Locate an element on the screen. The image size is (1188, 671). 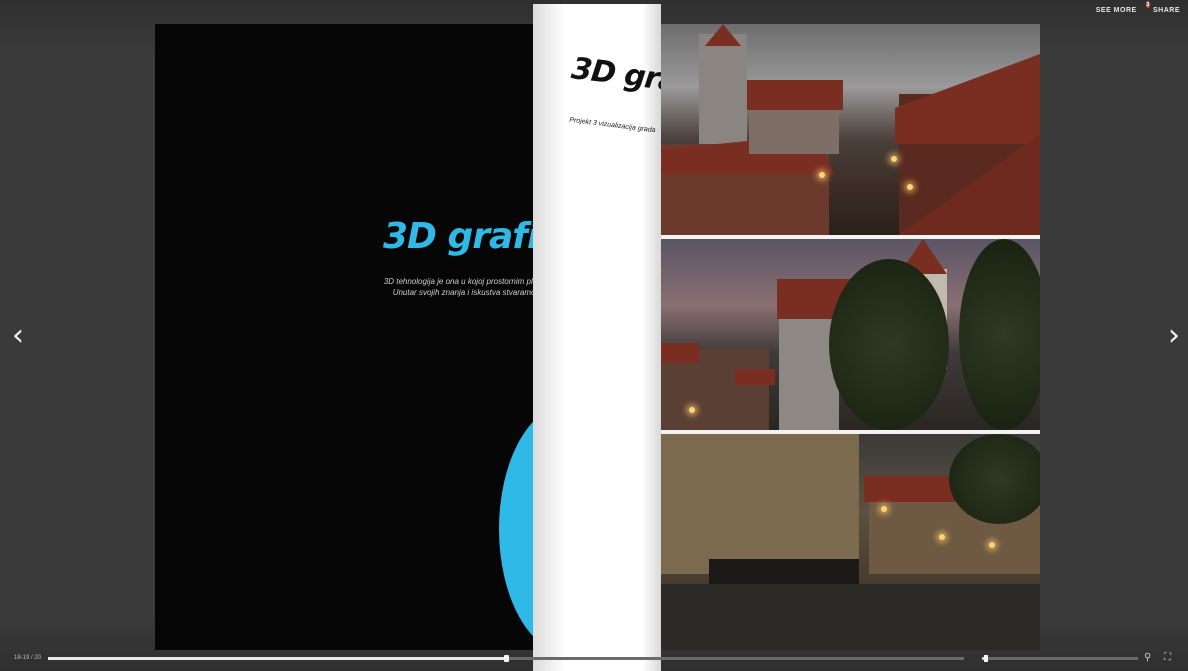
share-button: SHARE is located at coordinates (1166, 11).